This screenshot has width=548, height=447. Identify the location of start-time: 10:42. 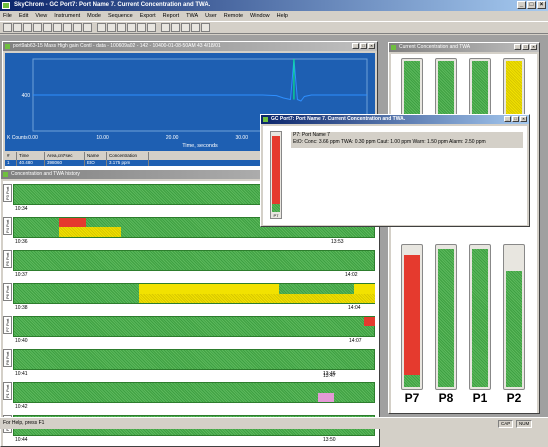
(21, 407).